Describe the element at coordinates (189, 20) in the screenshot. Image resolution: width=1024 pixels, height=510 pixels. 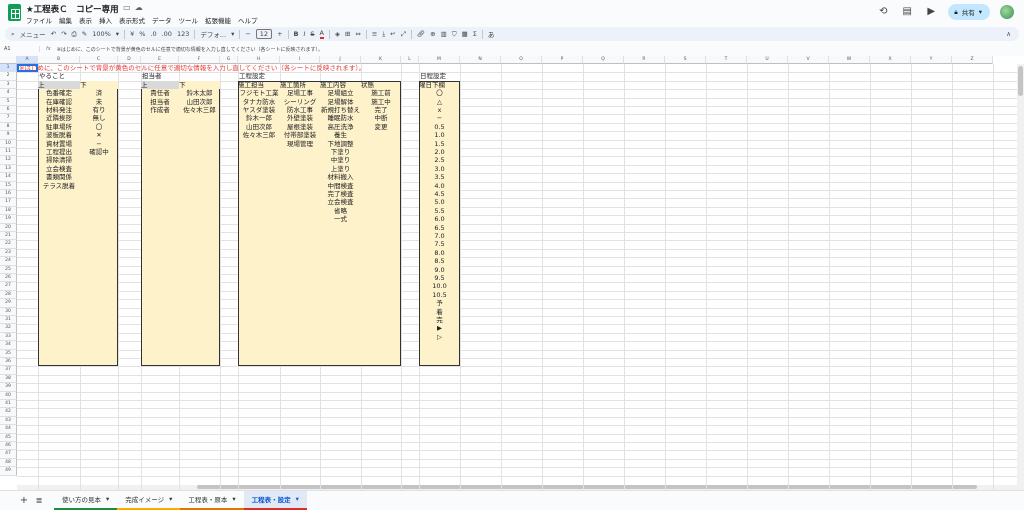
I see `menu-item: ツール` at that location.